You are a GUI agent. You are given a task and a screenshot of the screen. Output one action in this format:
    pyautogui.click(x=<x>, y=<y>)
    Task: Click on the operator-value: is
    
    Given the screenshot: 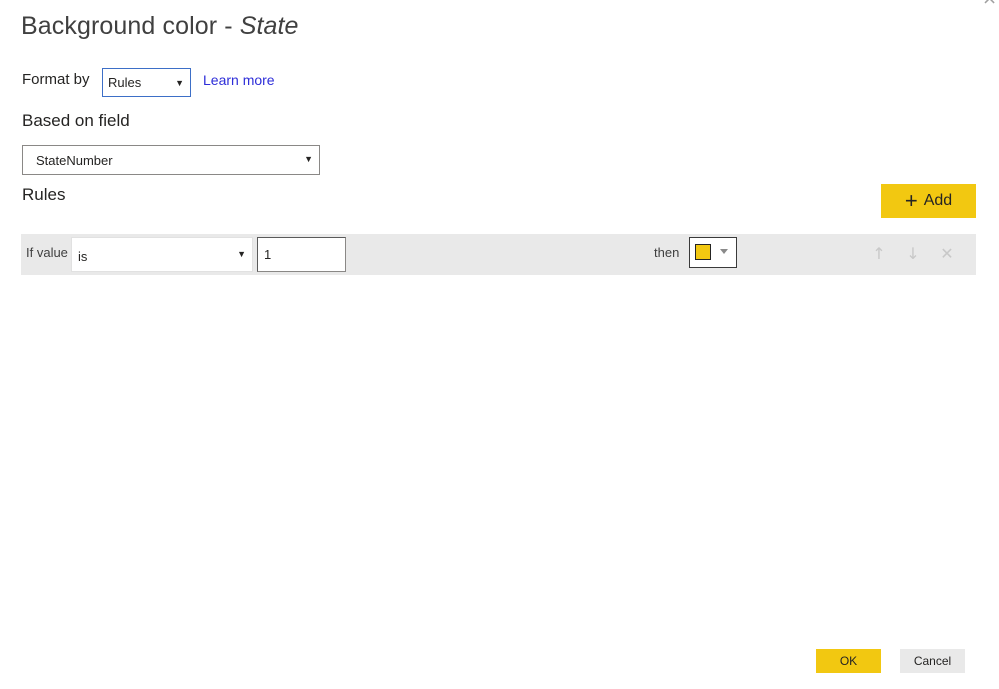 What is the action you would take?
    pyautogui.click(x=83, y=256)
    